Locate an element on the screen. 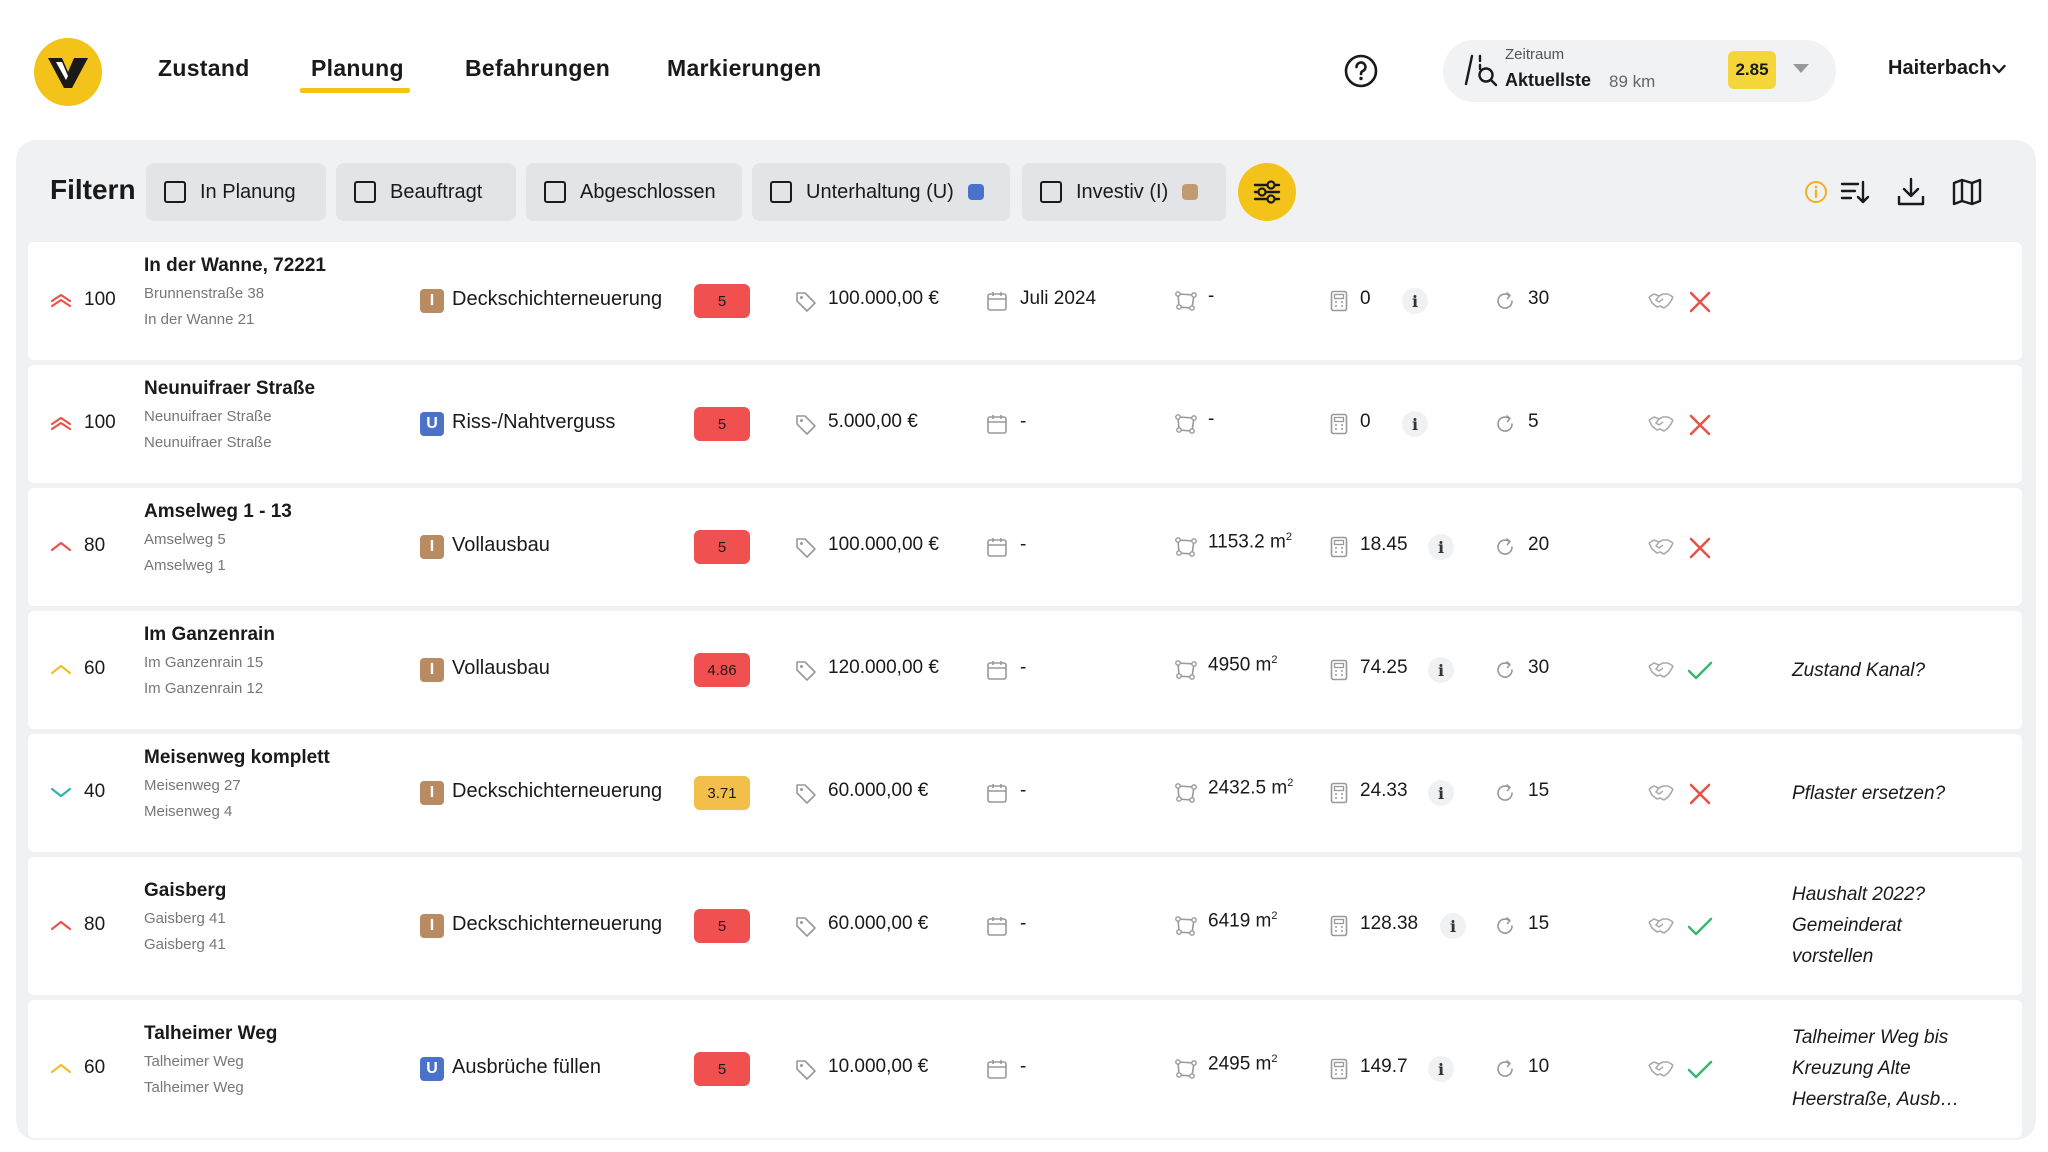  filter-chip-beauftragt: Beauftragt is located at coordinates (426, 192).